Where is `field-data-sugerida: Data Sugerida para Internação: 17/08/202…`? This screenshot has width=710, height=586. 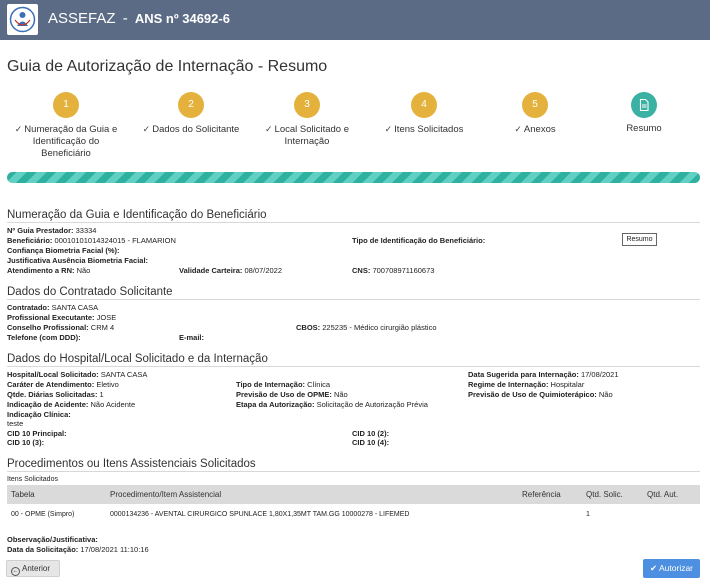
field-data-sugerida: Data Sugerida para Internação: 17/08/202… is located at coordinates (543, 374).